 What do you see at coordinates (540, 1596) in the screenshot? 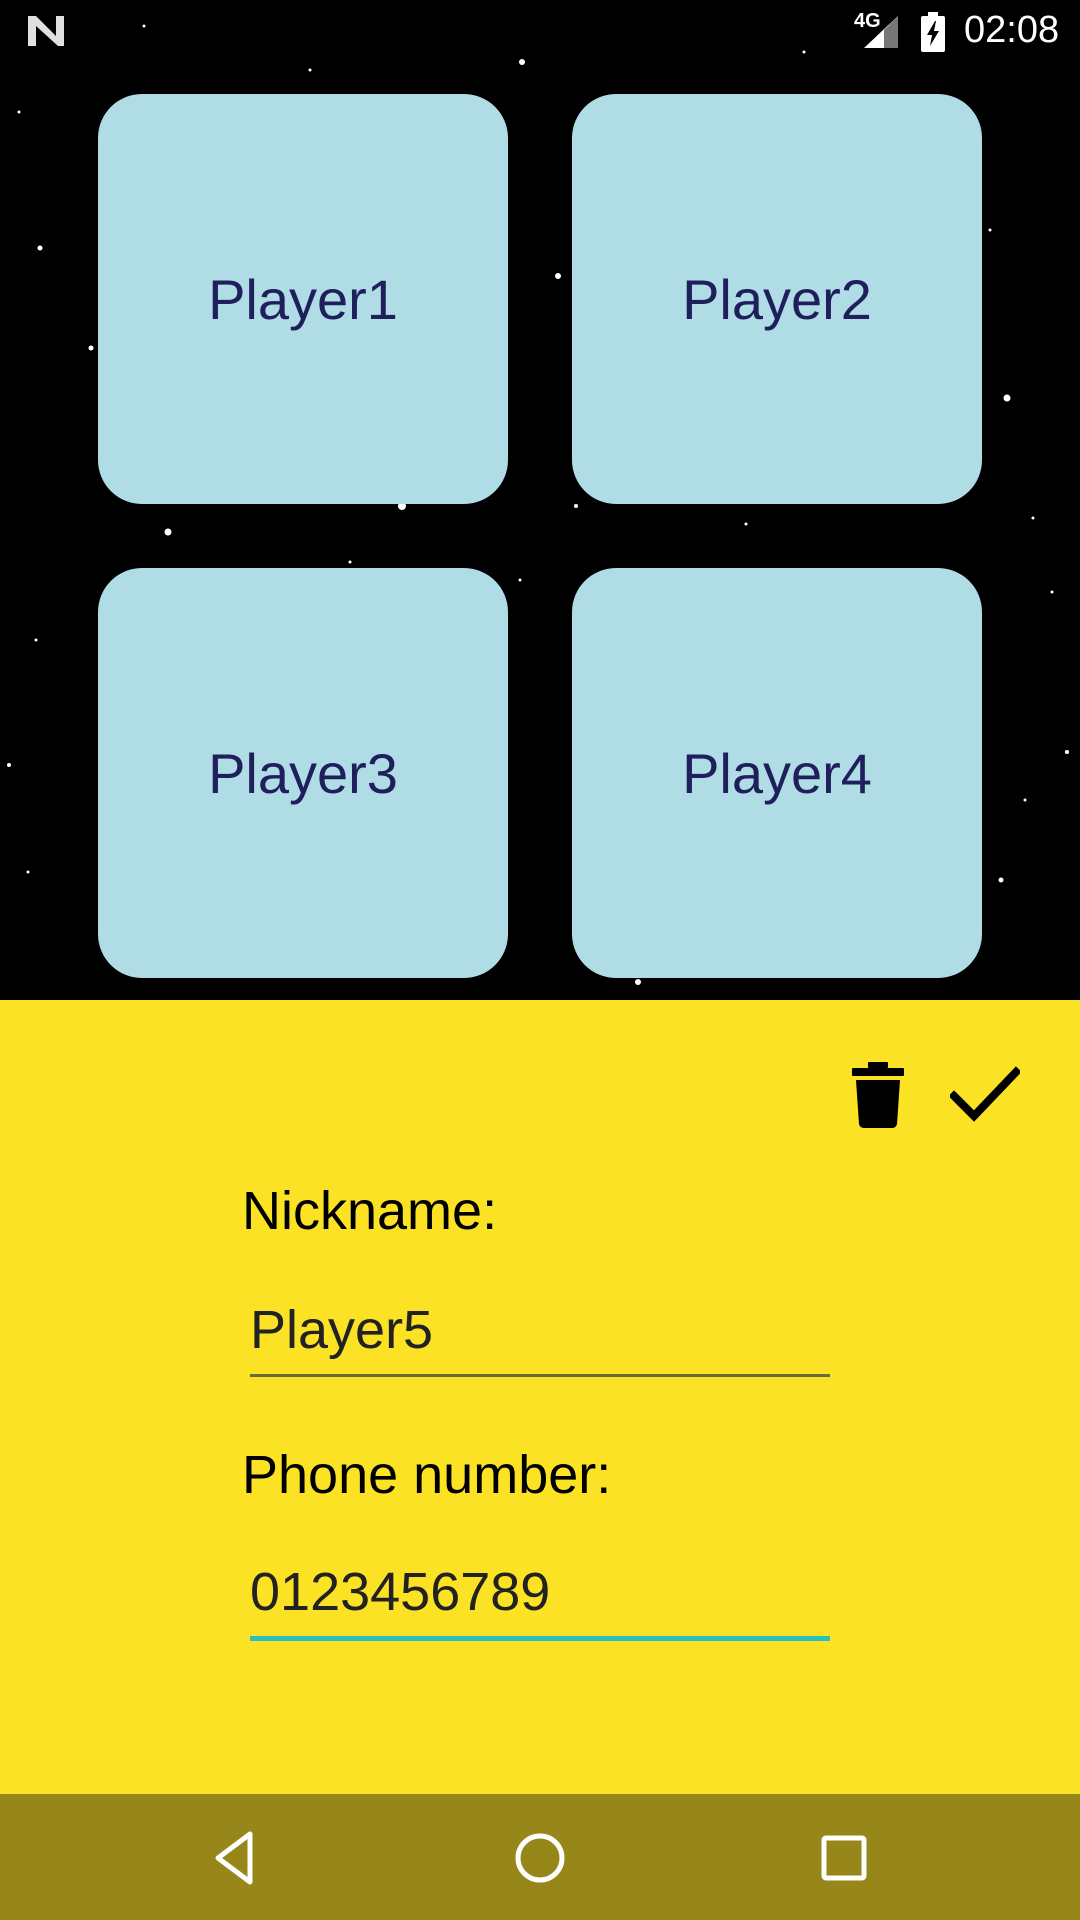
I see `phone-number-input` at bounding box center [540, 1596].